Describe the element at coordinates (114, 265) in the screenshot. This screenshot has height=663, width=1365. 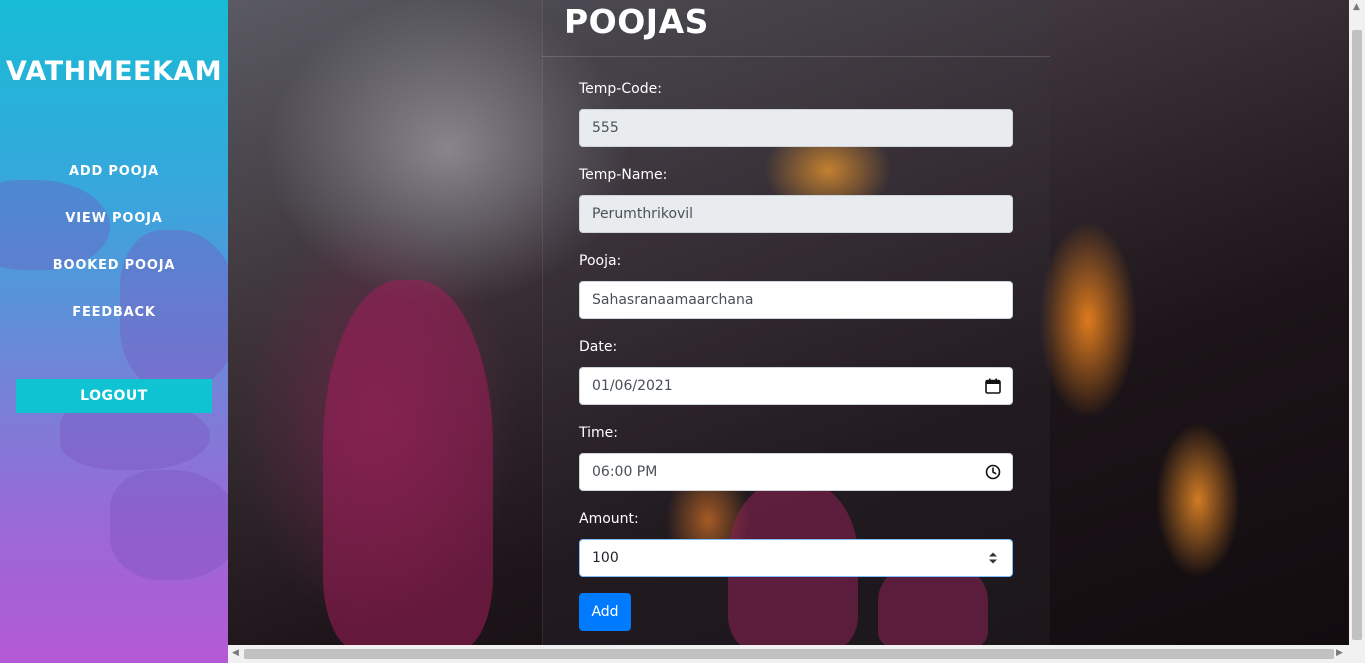
I see `nav-booked-pooja: BOOKED POOJA` at that location.